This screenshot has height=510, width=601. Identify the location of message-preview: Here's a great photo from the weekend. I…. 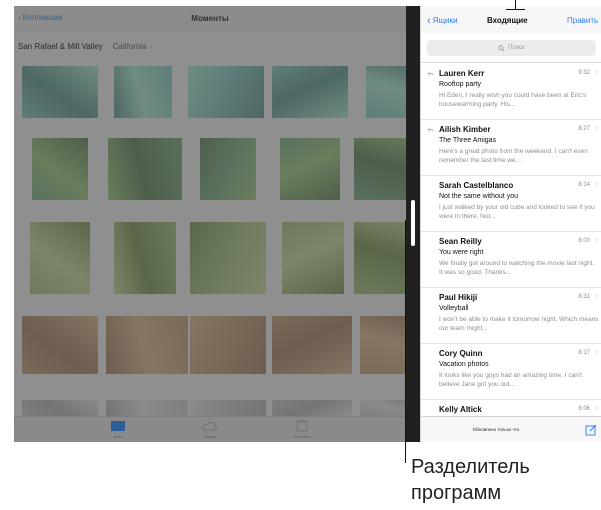
(513, 156).